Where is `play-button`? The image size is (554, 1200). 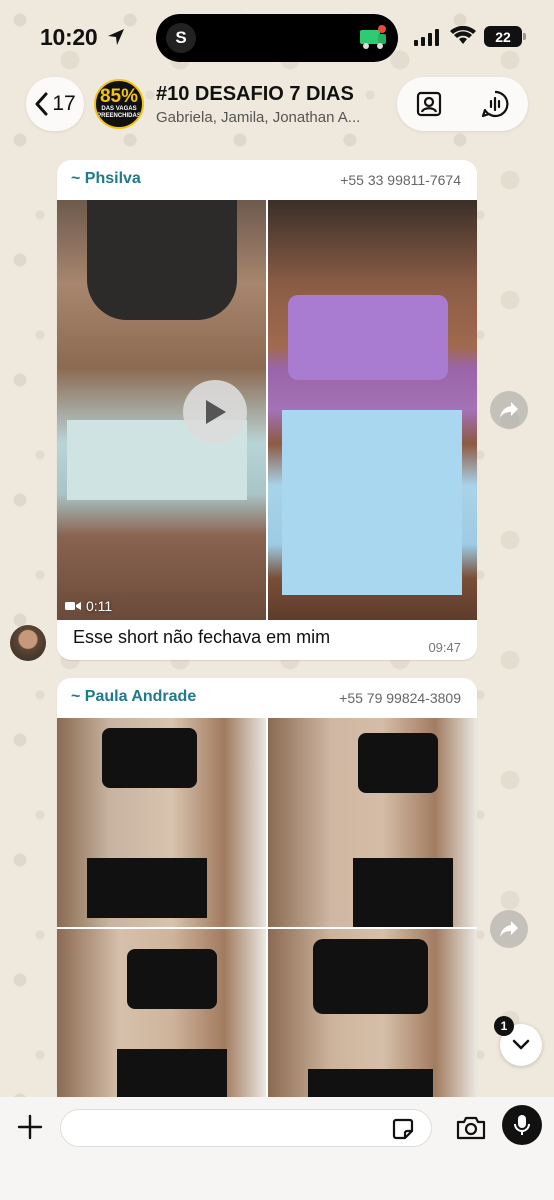
play-button is located at coordinates (215, 412).